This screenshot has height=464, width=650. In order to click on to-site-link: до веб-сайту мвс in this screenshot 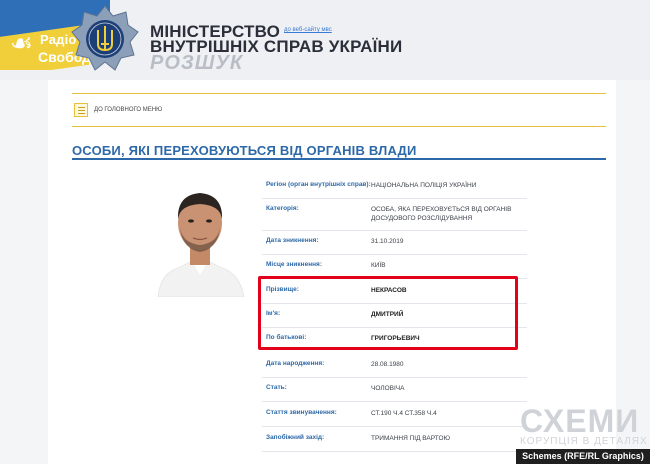, I will do `click(308, 30)`.